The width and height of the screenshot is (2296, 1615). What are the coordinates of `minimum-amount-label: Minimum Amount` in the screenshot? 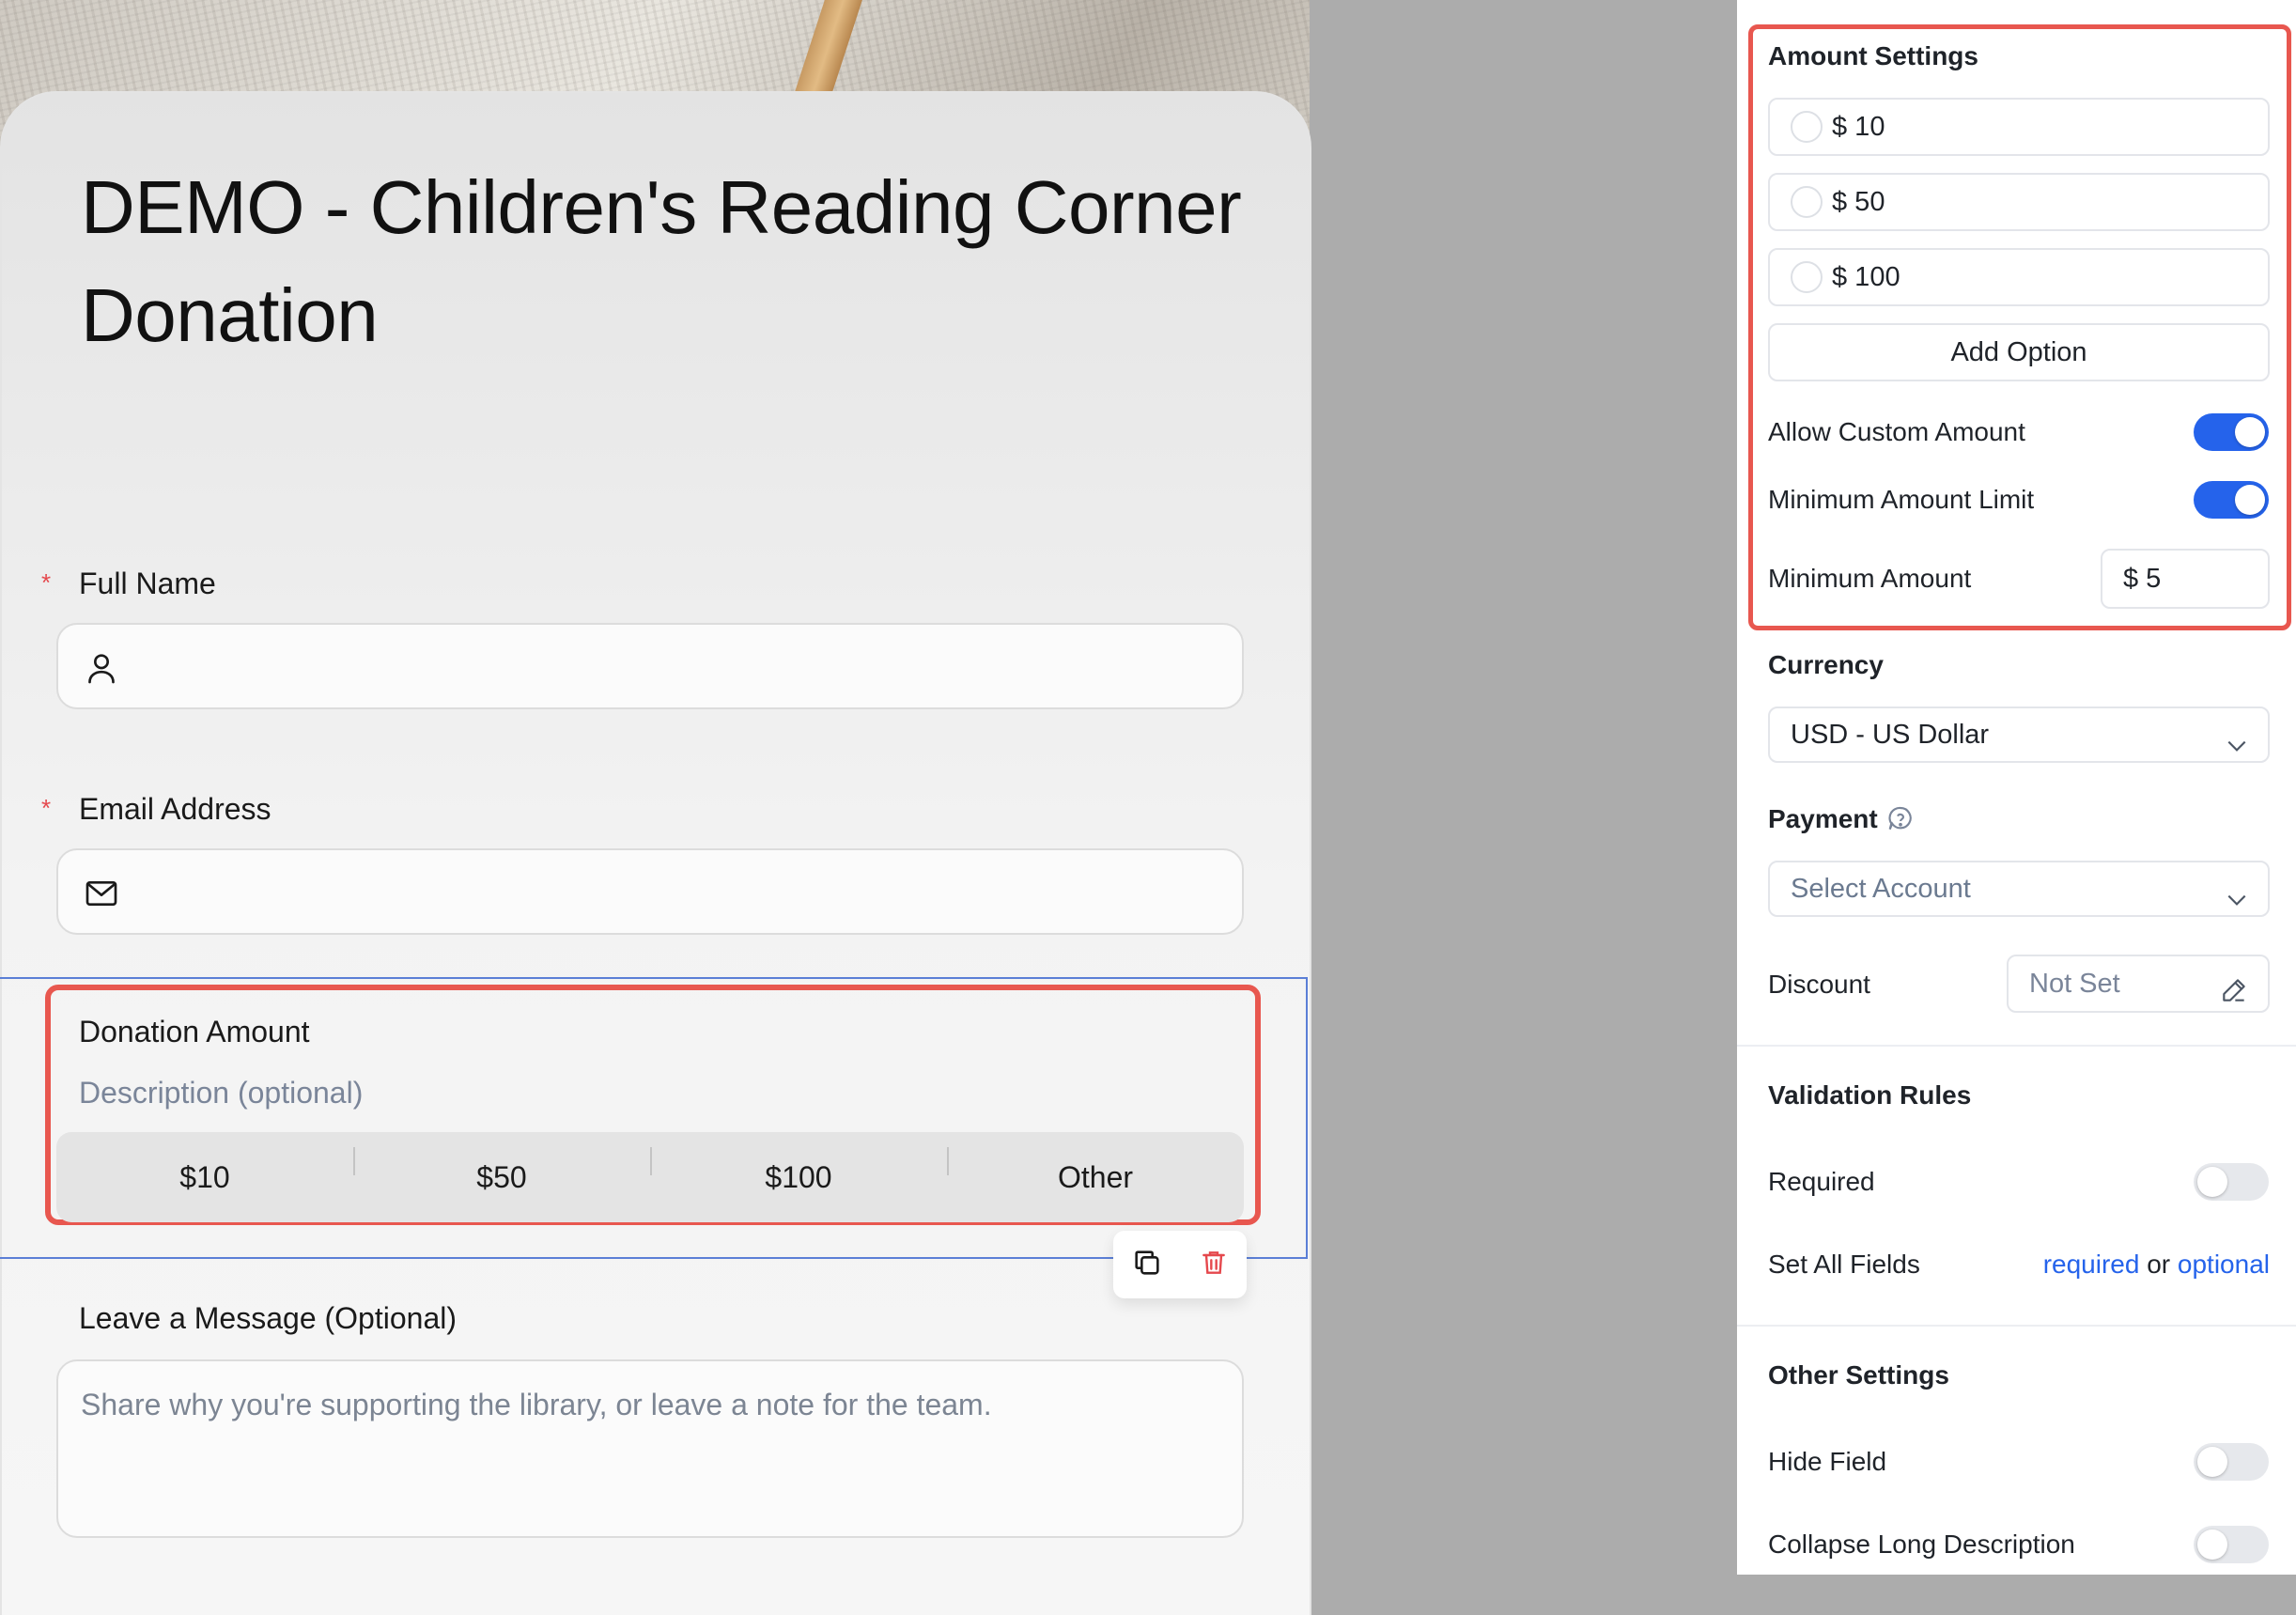 It's located at (1870, 578).